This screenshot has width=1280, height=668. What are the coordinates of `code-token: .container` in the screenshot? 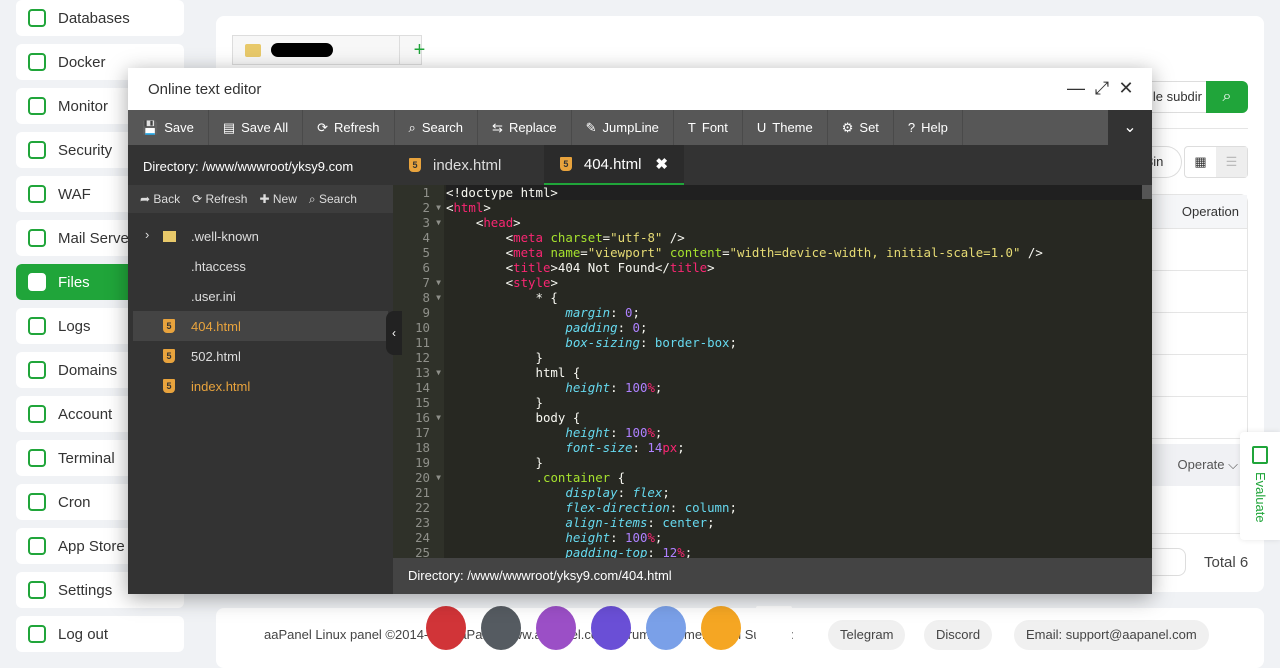 It's located at (573, 477).